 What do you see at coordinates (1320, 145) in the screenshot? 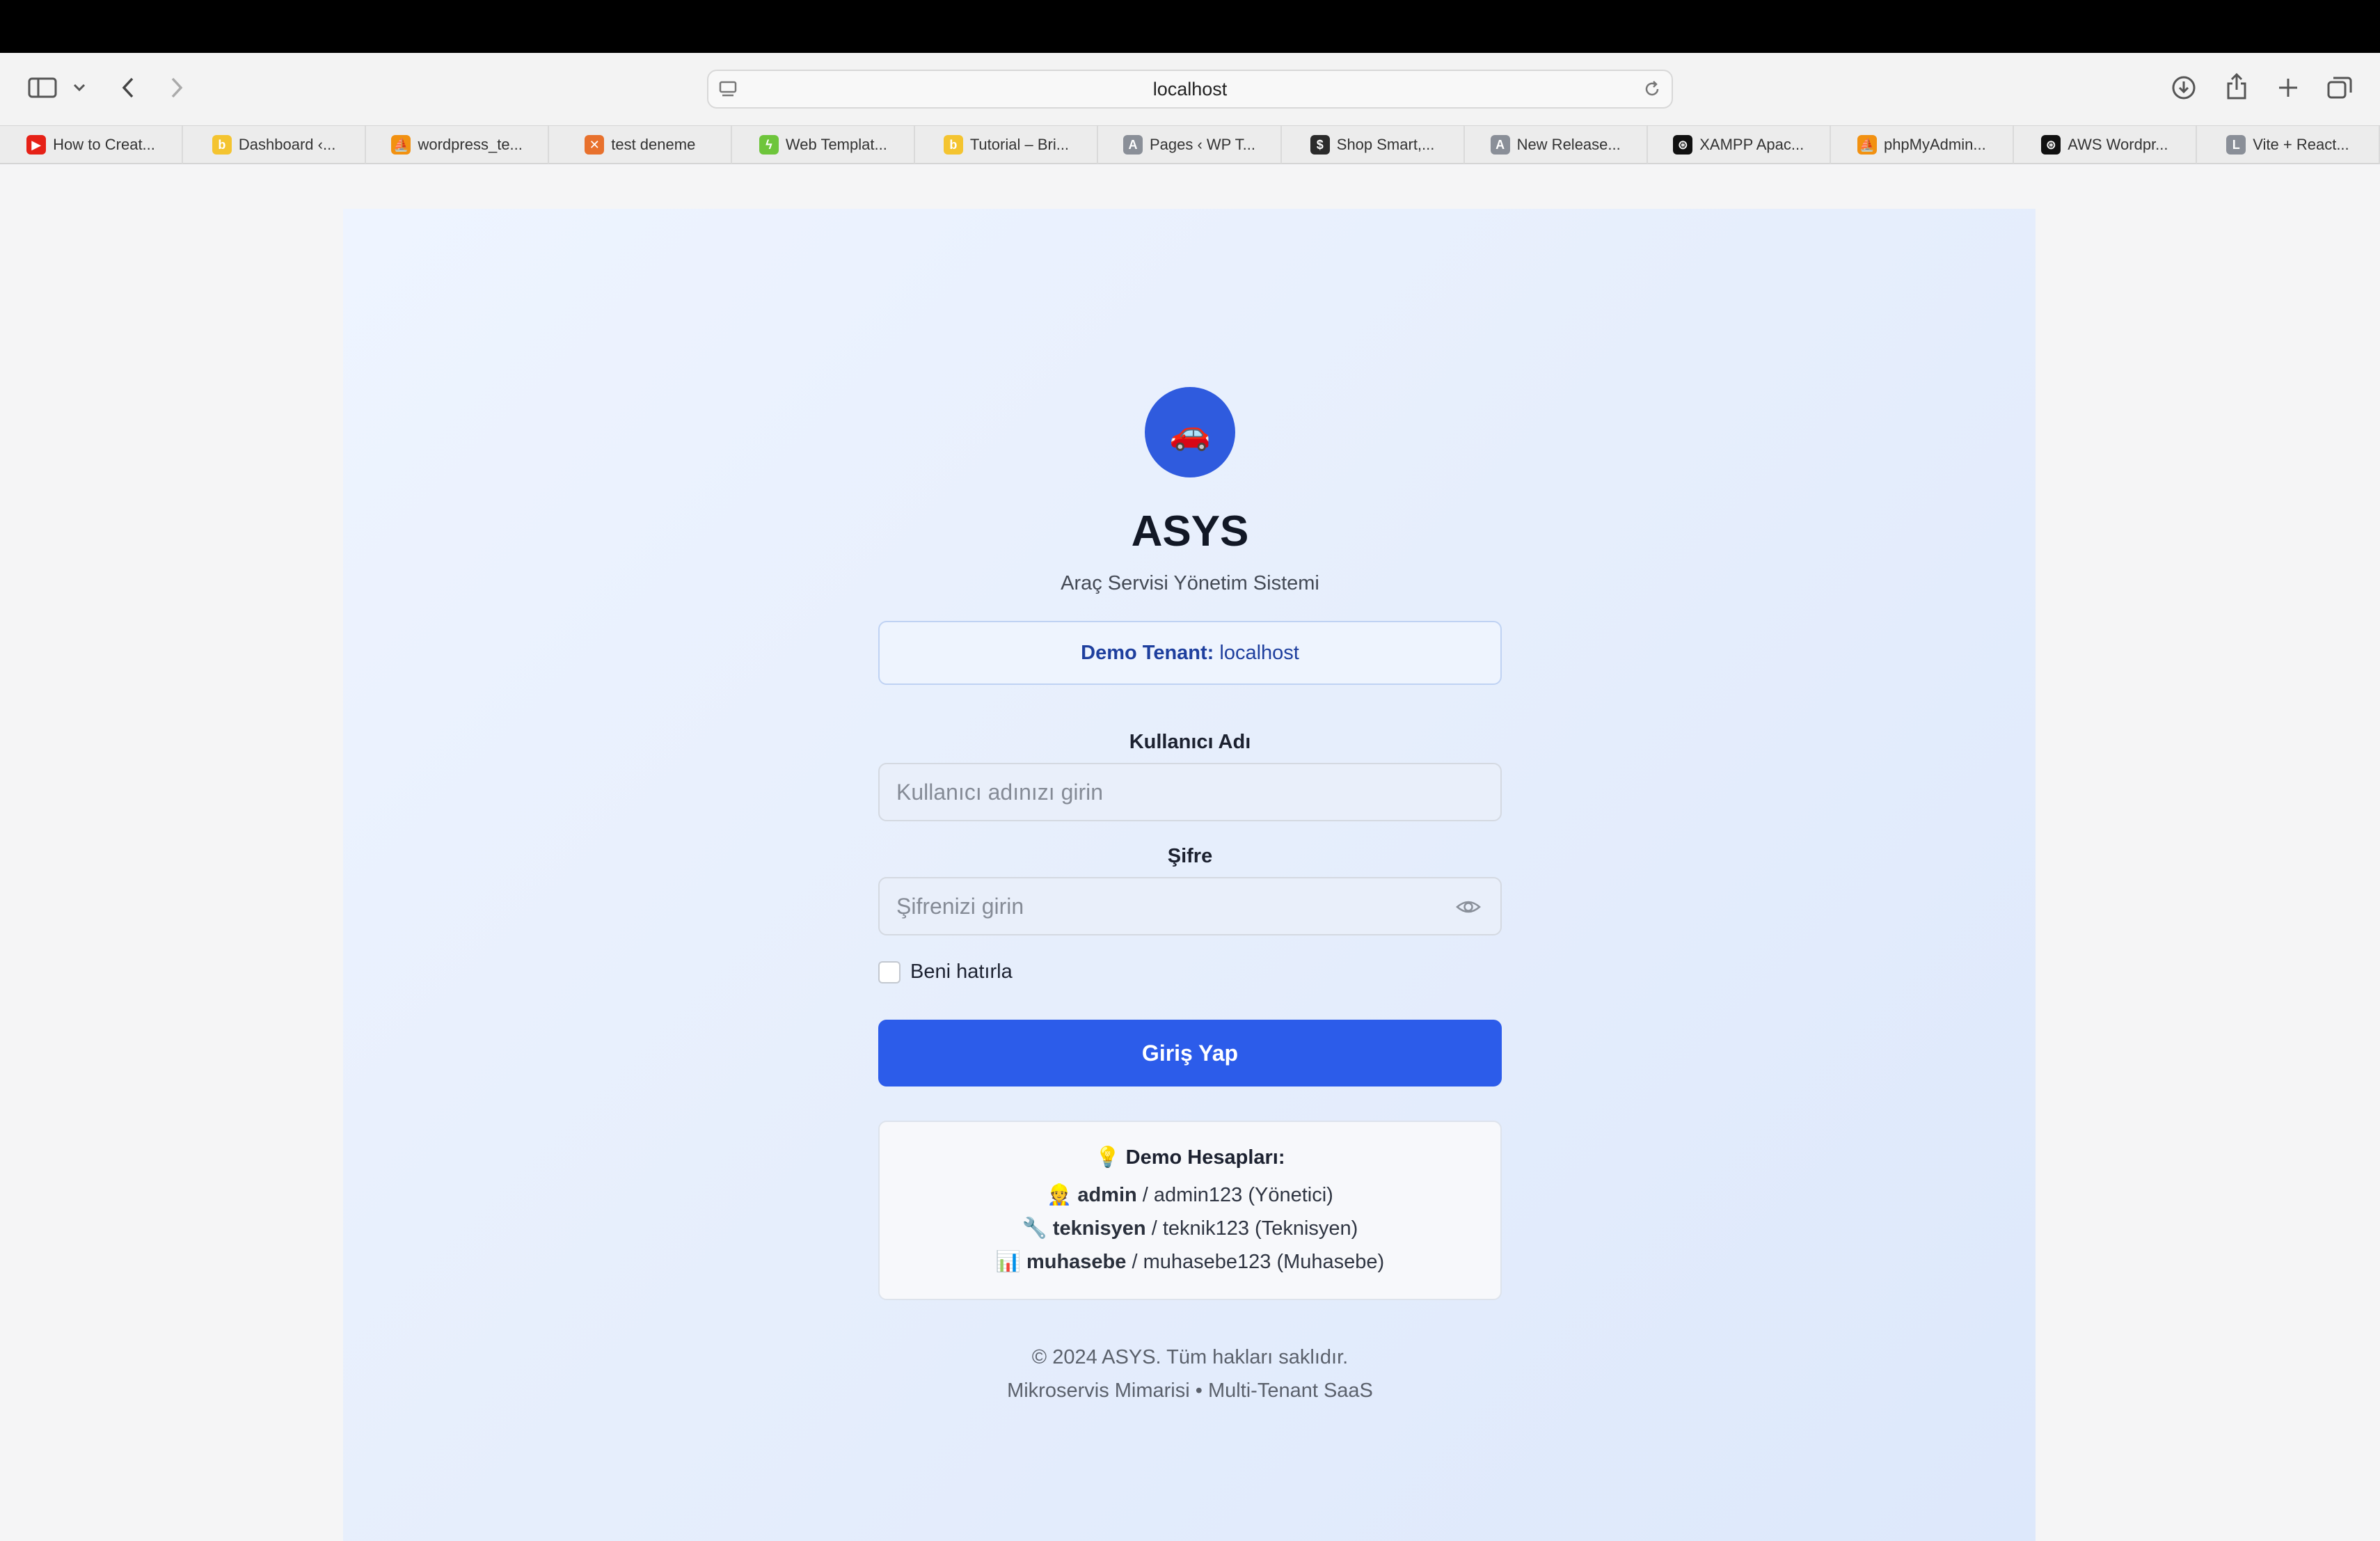
I see `shop-icon: $` at bounding box center [1320, 145].